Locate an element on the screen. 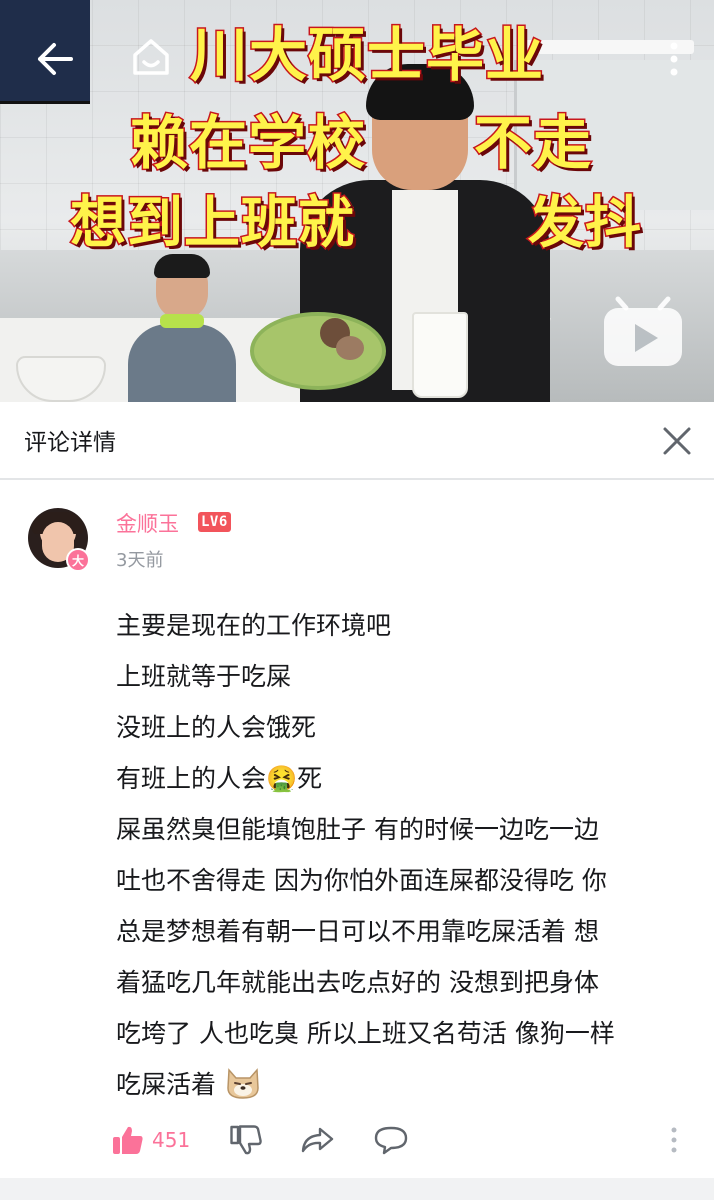 This screenshot has height=1200, width=714. plate is located at coordinates (318, 351).